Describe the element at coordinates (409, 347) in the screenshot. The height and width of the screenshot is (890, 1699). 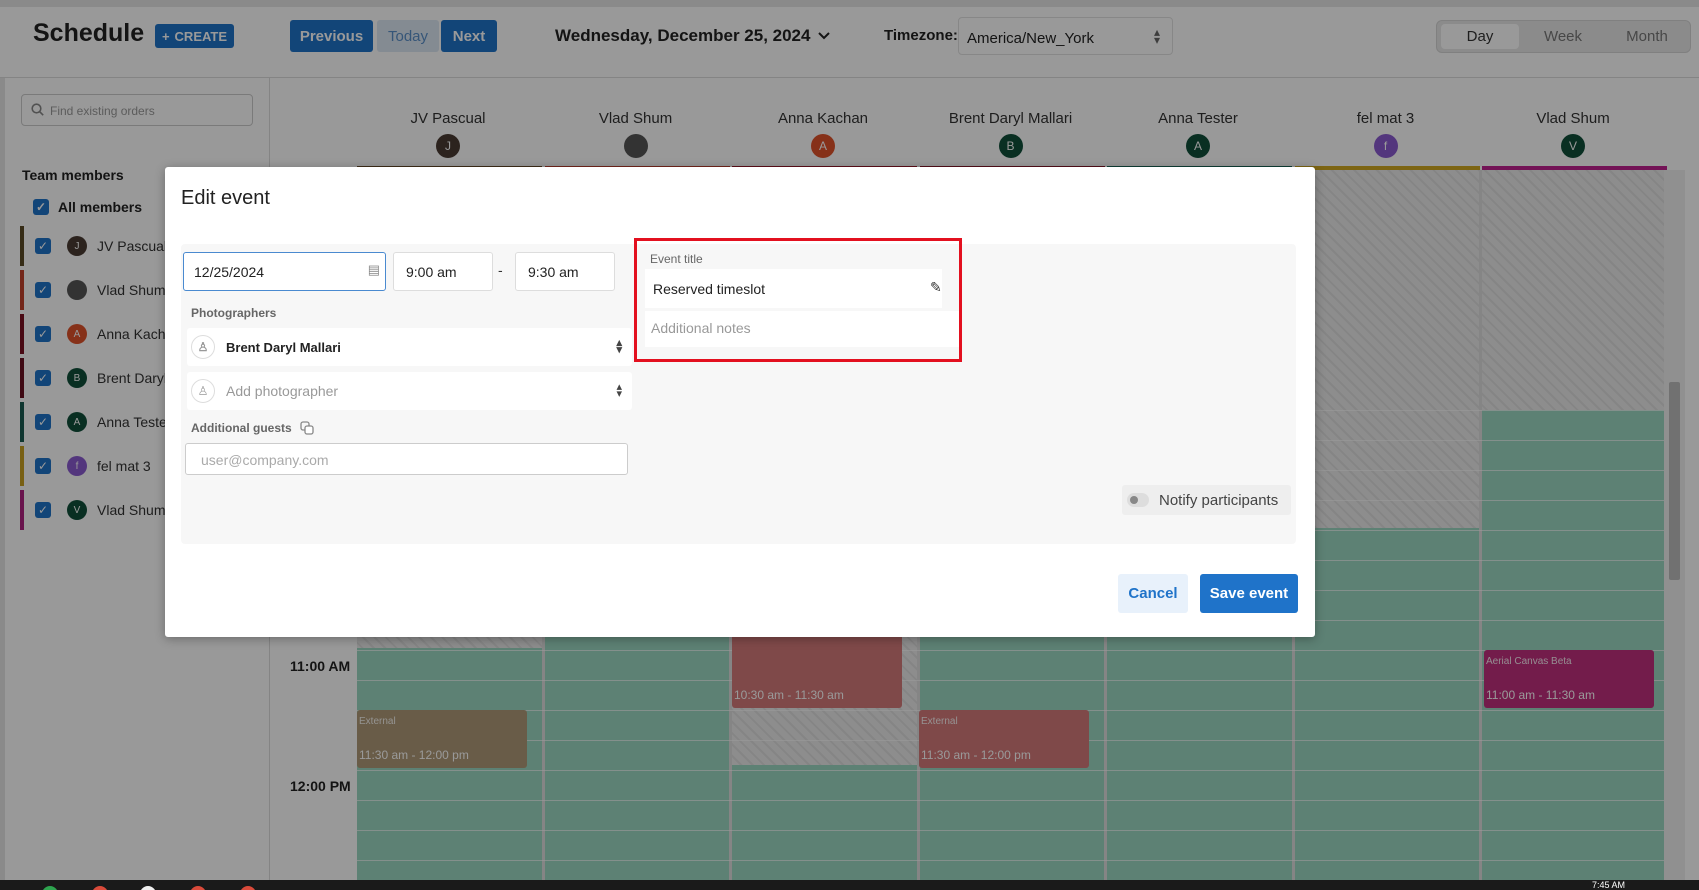
I see `photographer-select: ♙ Brent Daryl Mallari ▴ ▾` at that location.